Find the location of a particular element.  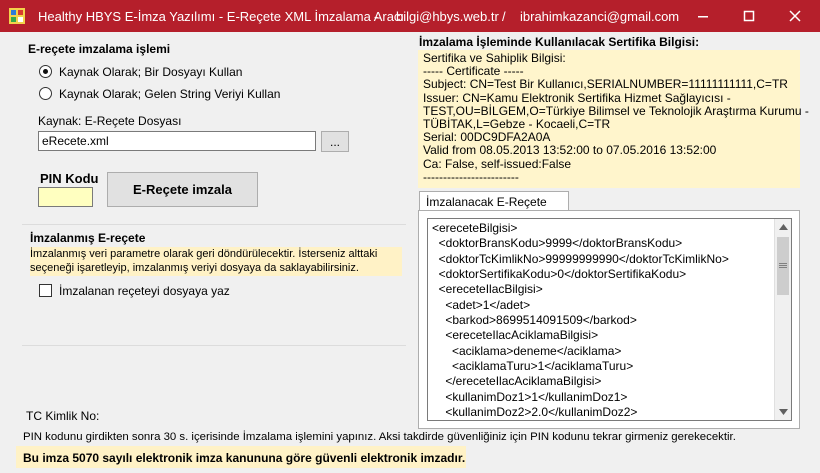

source-file-label: Kaynak: E-Reçete Dosyası is located at coordinates (110, 121).